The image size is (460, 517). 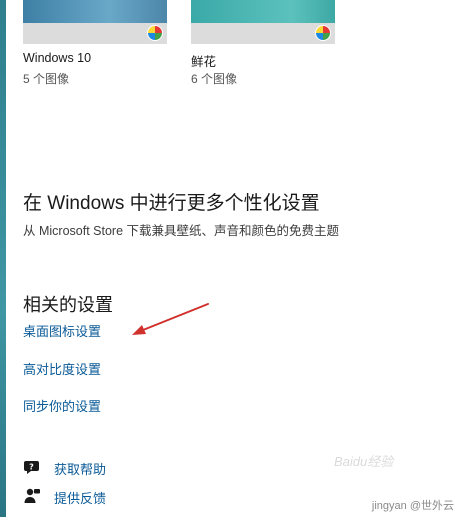 I want to click on help-chat-icon: ?, so click(x=31, y=467).